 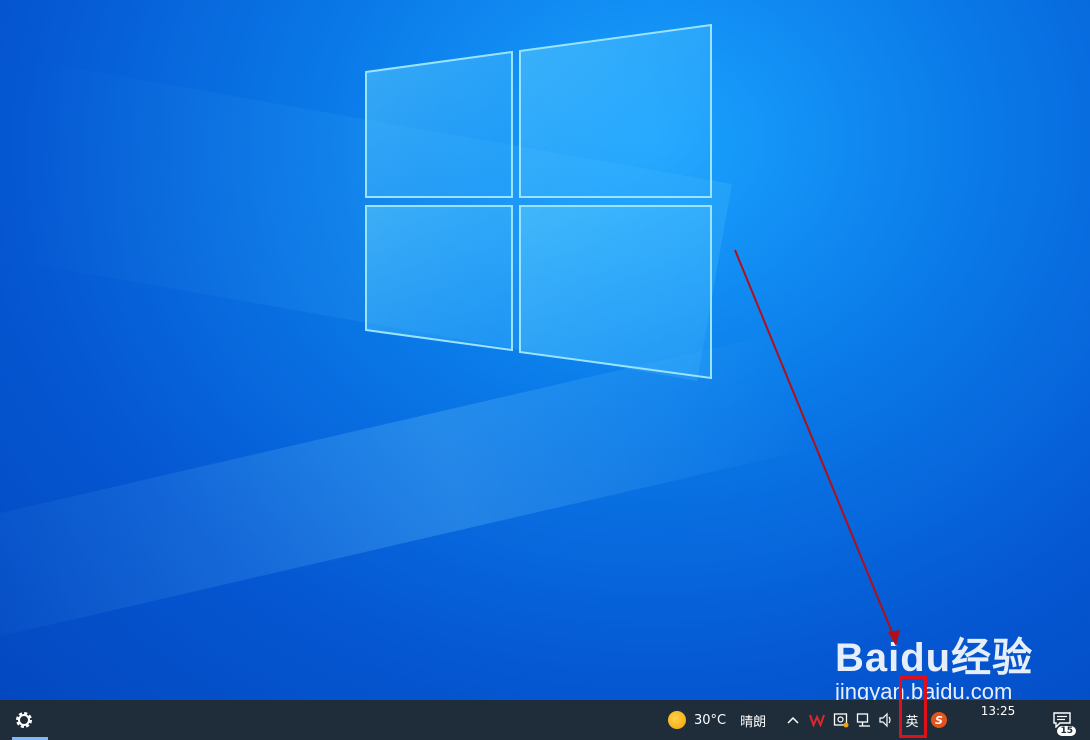 I want to click on watermark-brand: Baidu经验, so click(x=934, y=658).